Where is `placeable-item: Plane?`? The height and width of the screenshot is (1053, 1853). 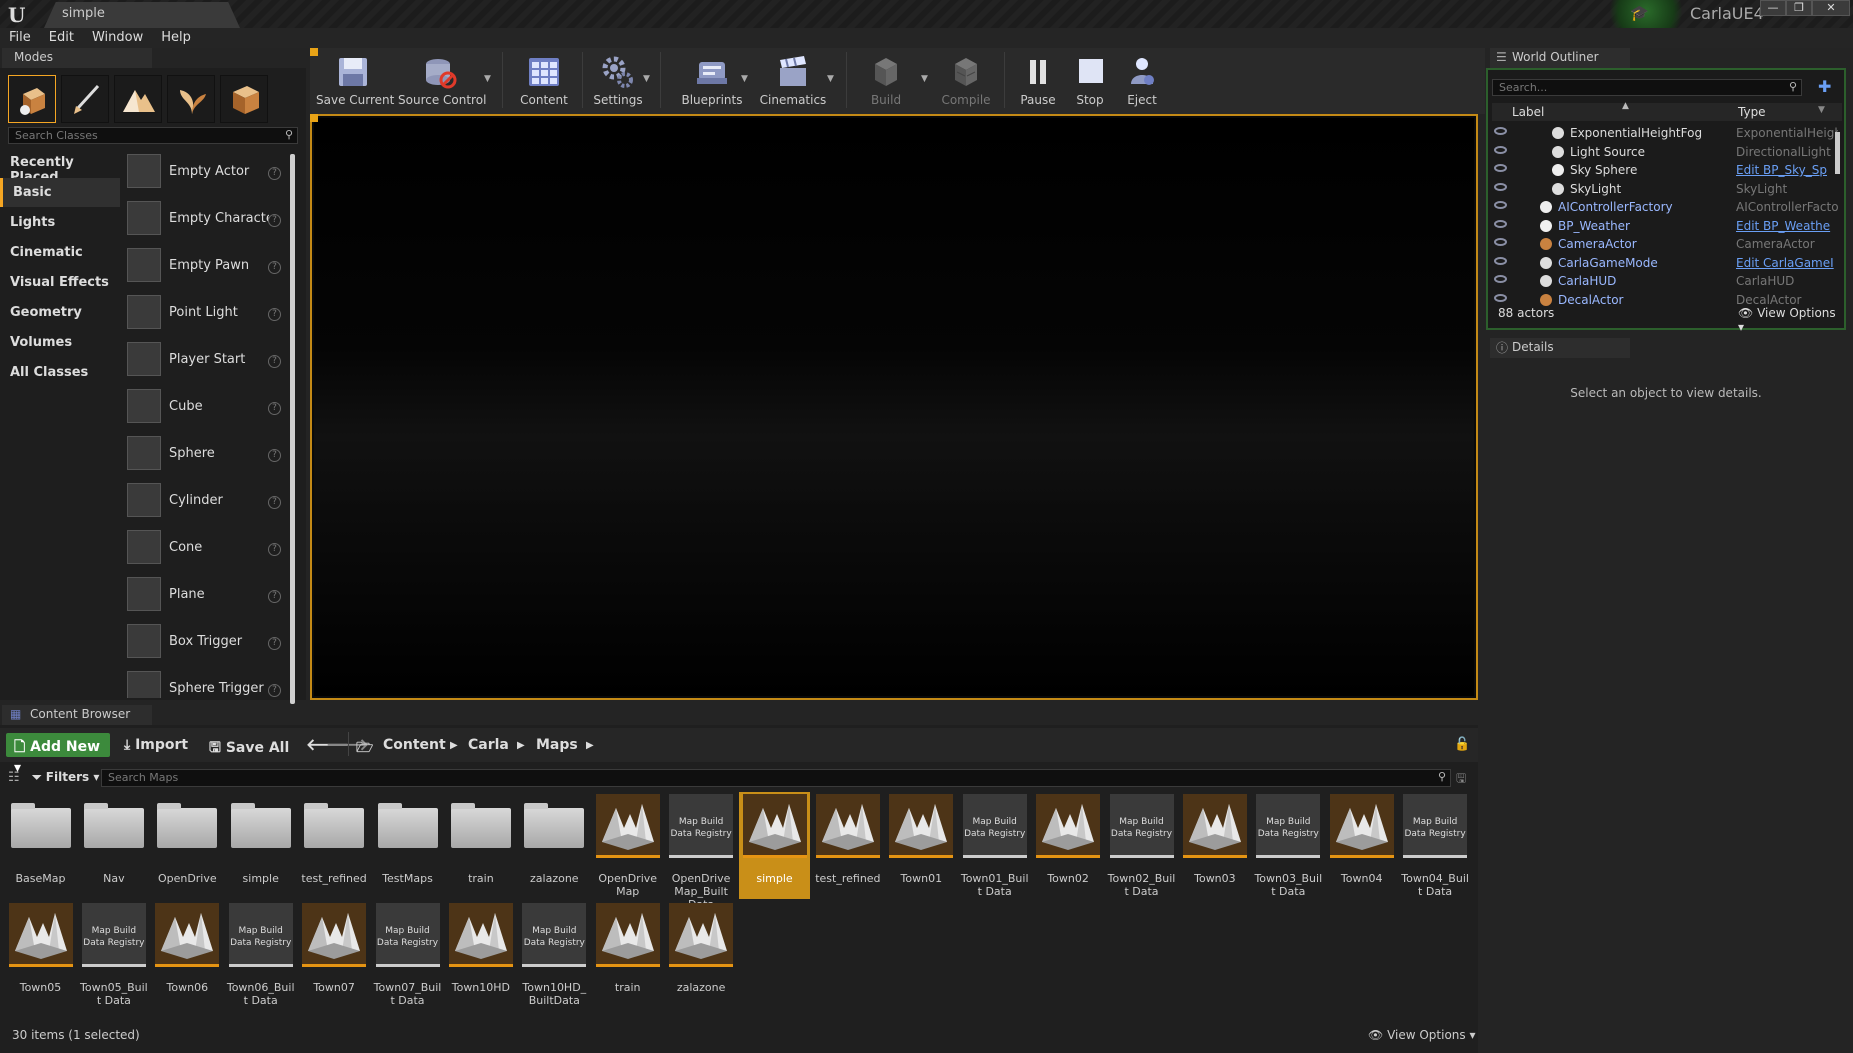 placeable-item: Plane? is located at coordinates (206, 596).